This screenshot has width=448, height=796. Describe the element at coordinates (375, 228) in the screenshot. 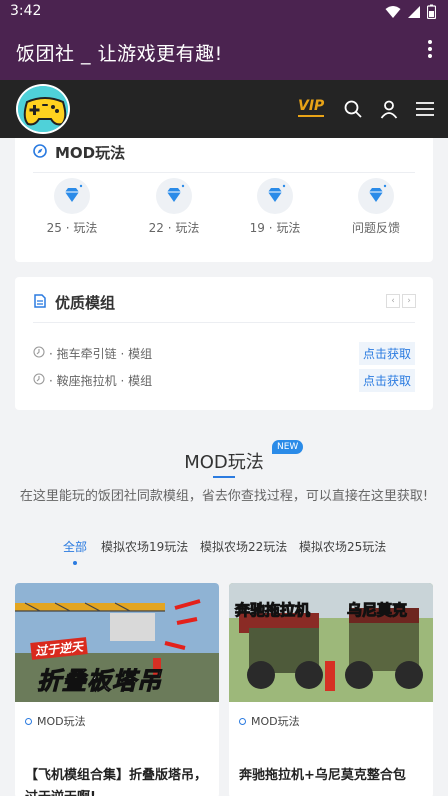

I see `mode-label: 问题反馈` at that location.